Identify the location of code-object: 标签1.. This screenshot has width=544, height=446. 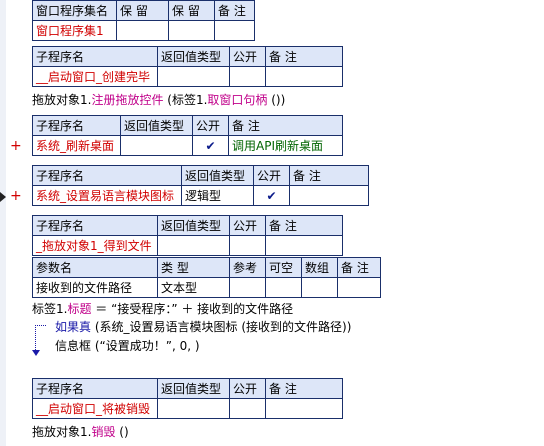
(50, 309).